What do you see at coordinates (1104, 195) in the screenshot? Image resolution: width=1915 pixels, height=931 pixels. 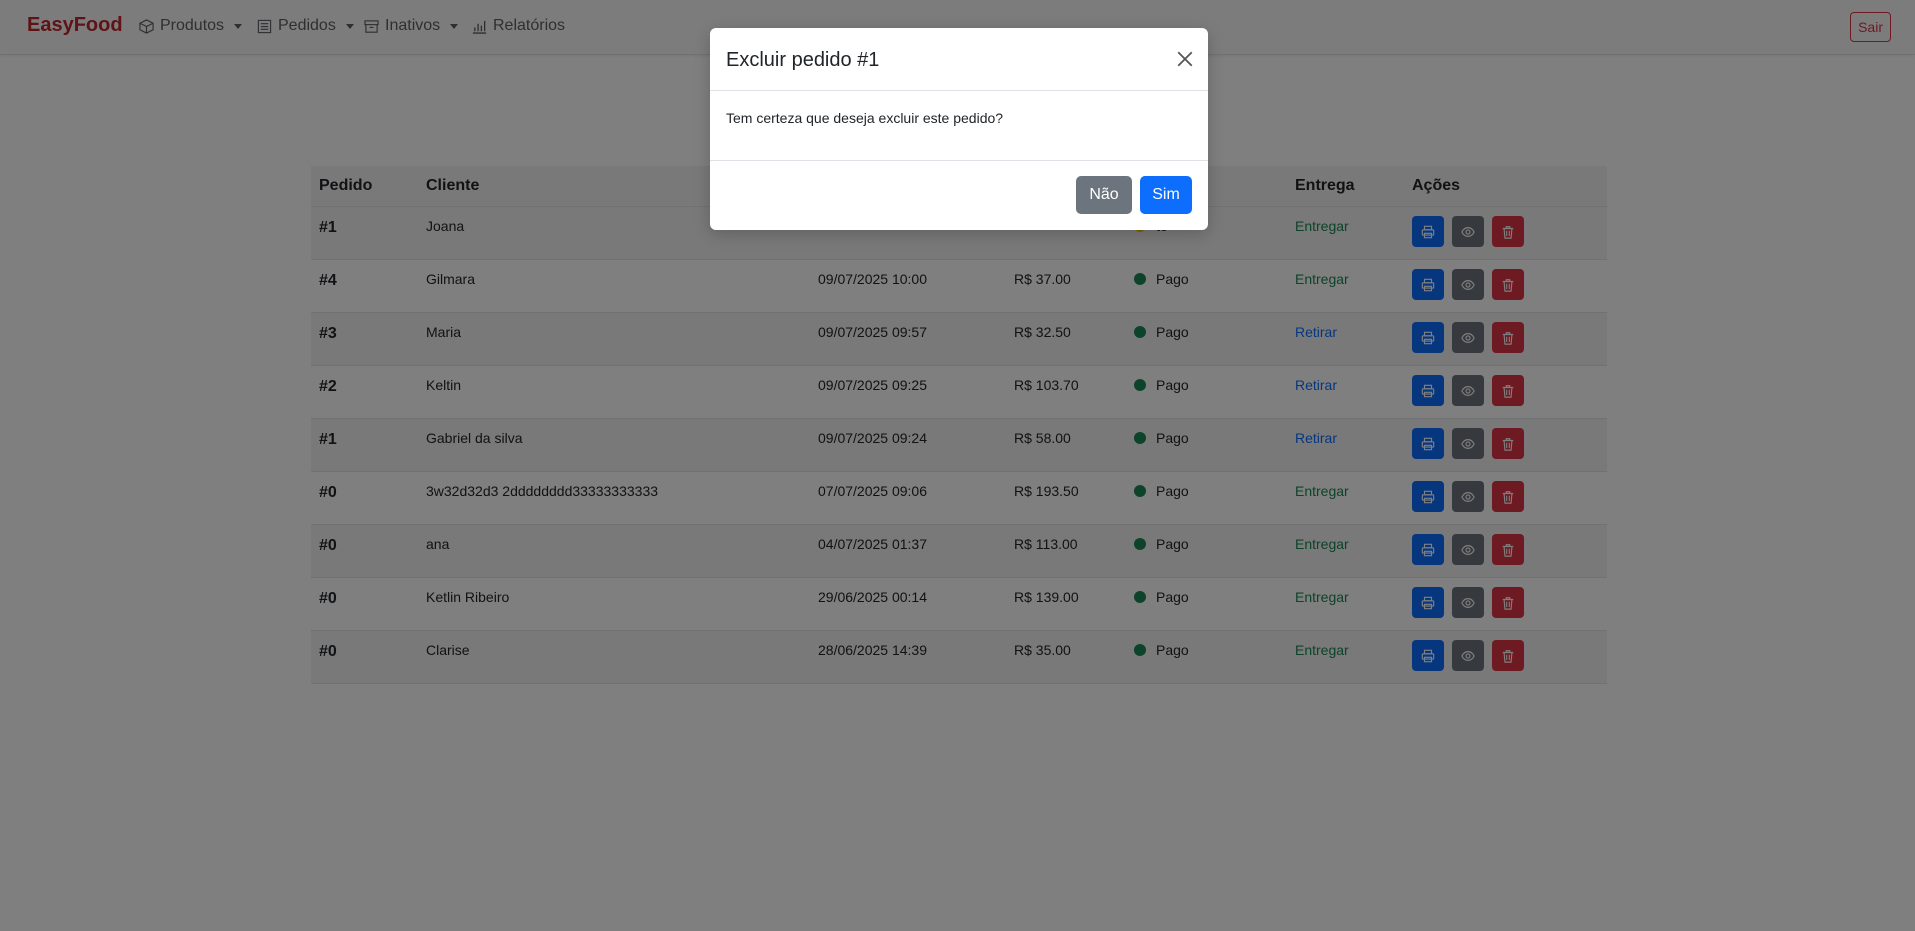 I see `no-button: Não` at bounding box center [1104, 195].